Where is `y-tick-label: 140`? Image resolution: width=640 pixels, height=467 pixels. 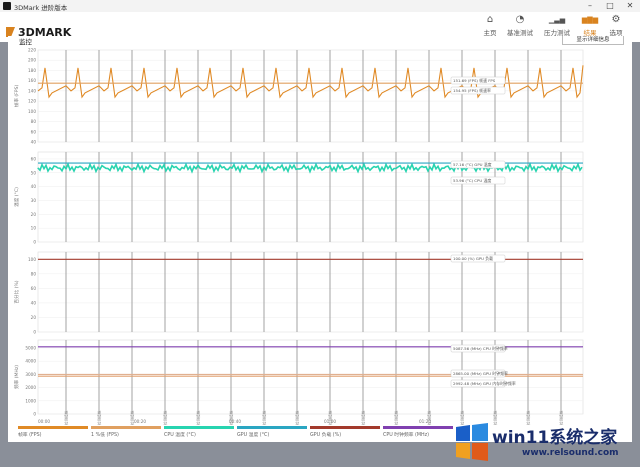 y-tick-label: 140 is located at coordinates (32, 90).